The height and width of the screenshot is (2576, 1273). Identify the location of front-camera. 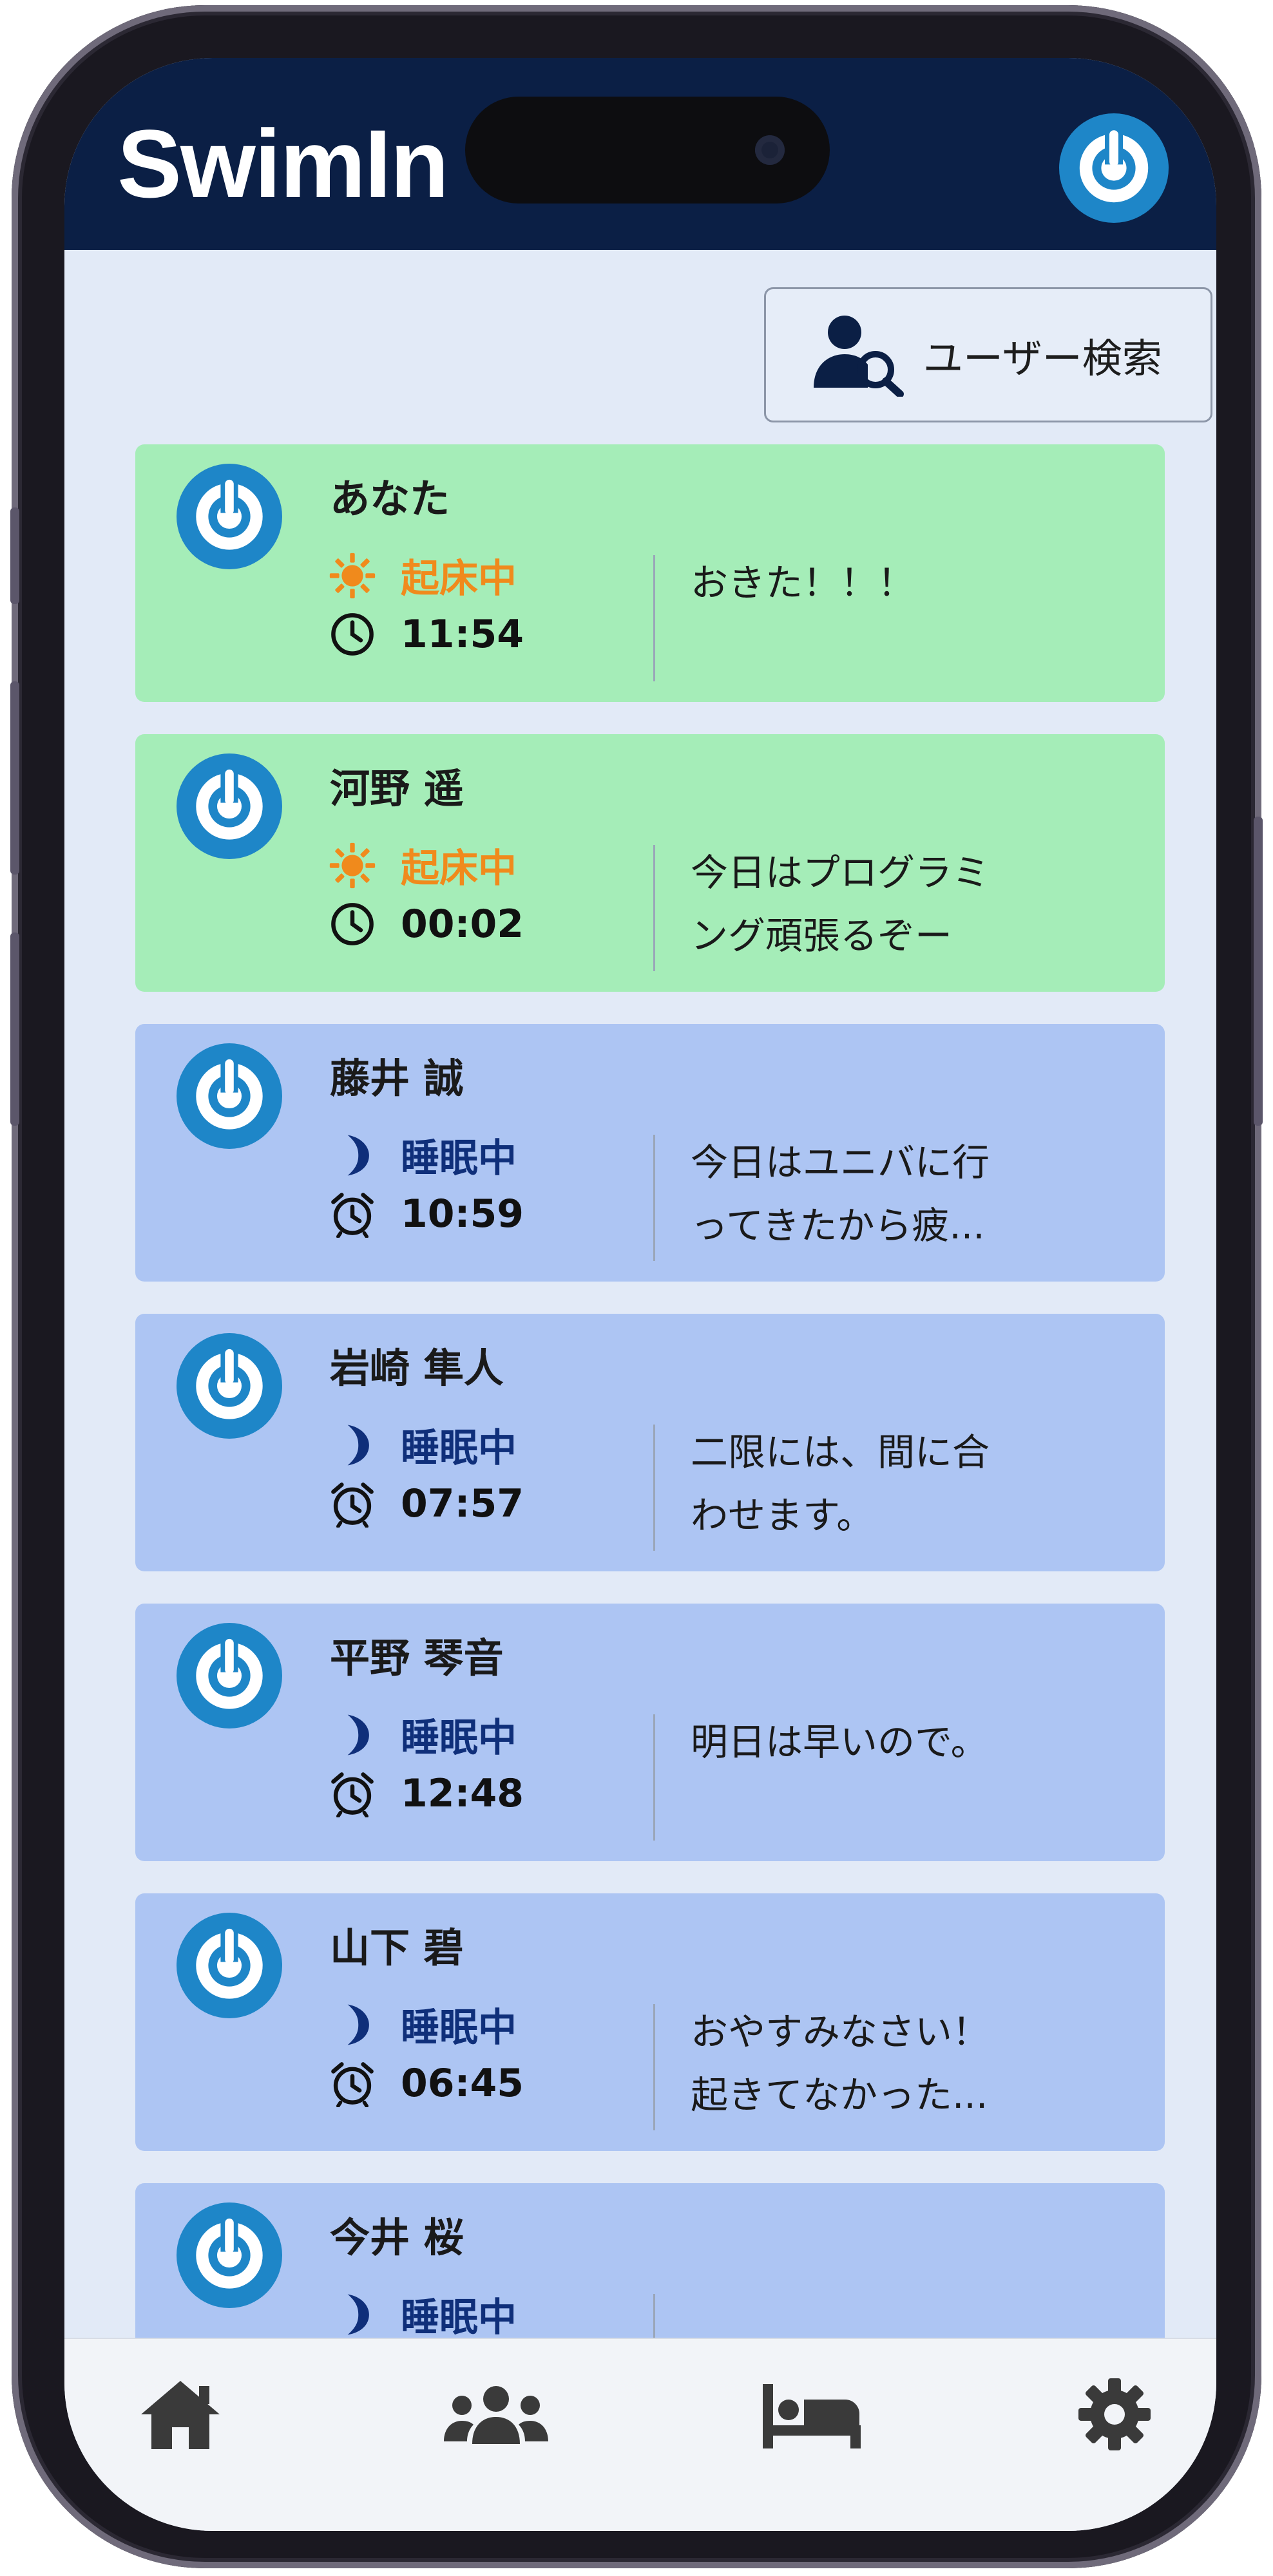
(770, 150).